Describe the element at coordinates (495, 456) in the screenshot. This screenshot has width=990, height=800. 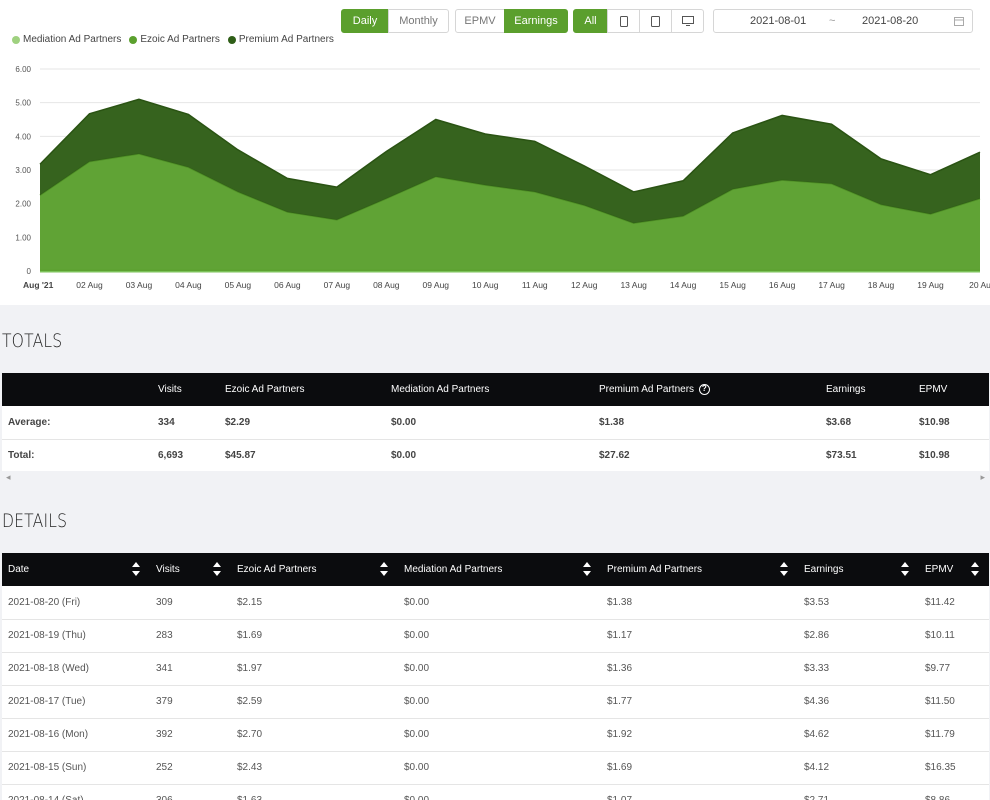
I see `totals-row: Total: 6,693 $45.87 $0.00 $27.62 $73.51 $10.98` at that location.